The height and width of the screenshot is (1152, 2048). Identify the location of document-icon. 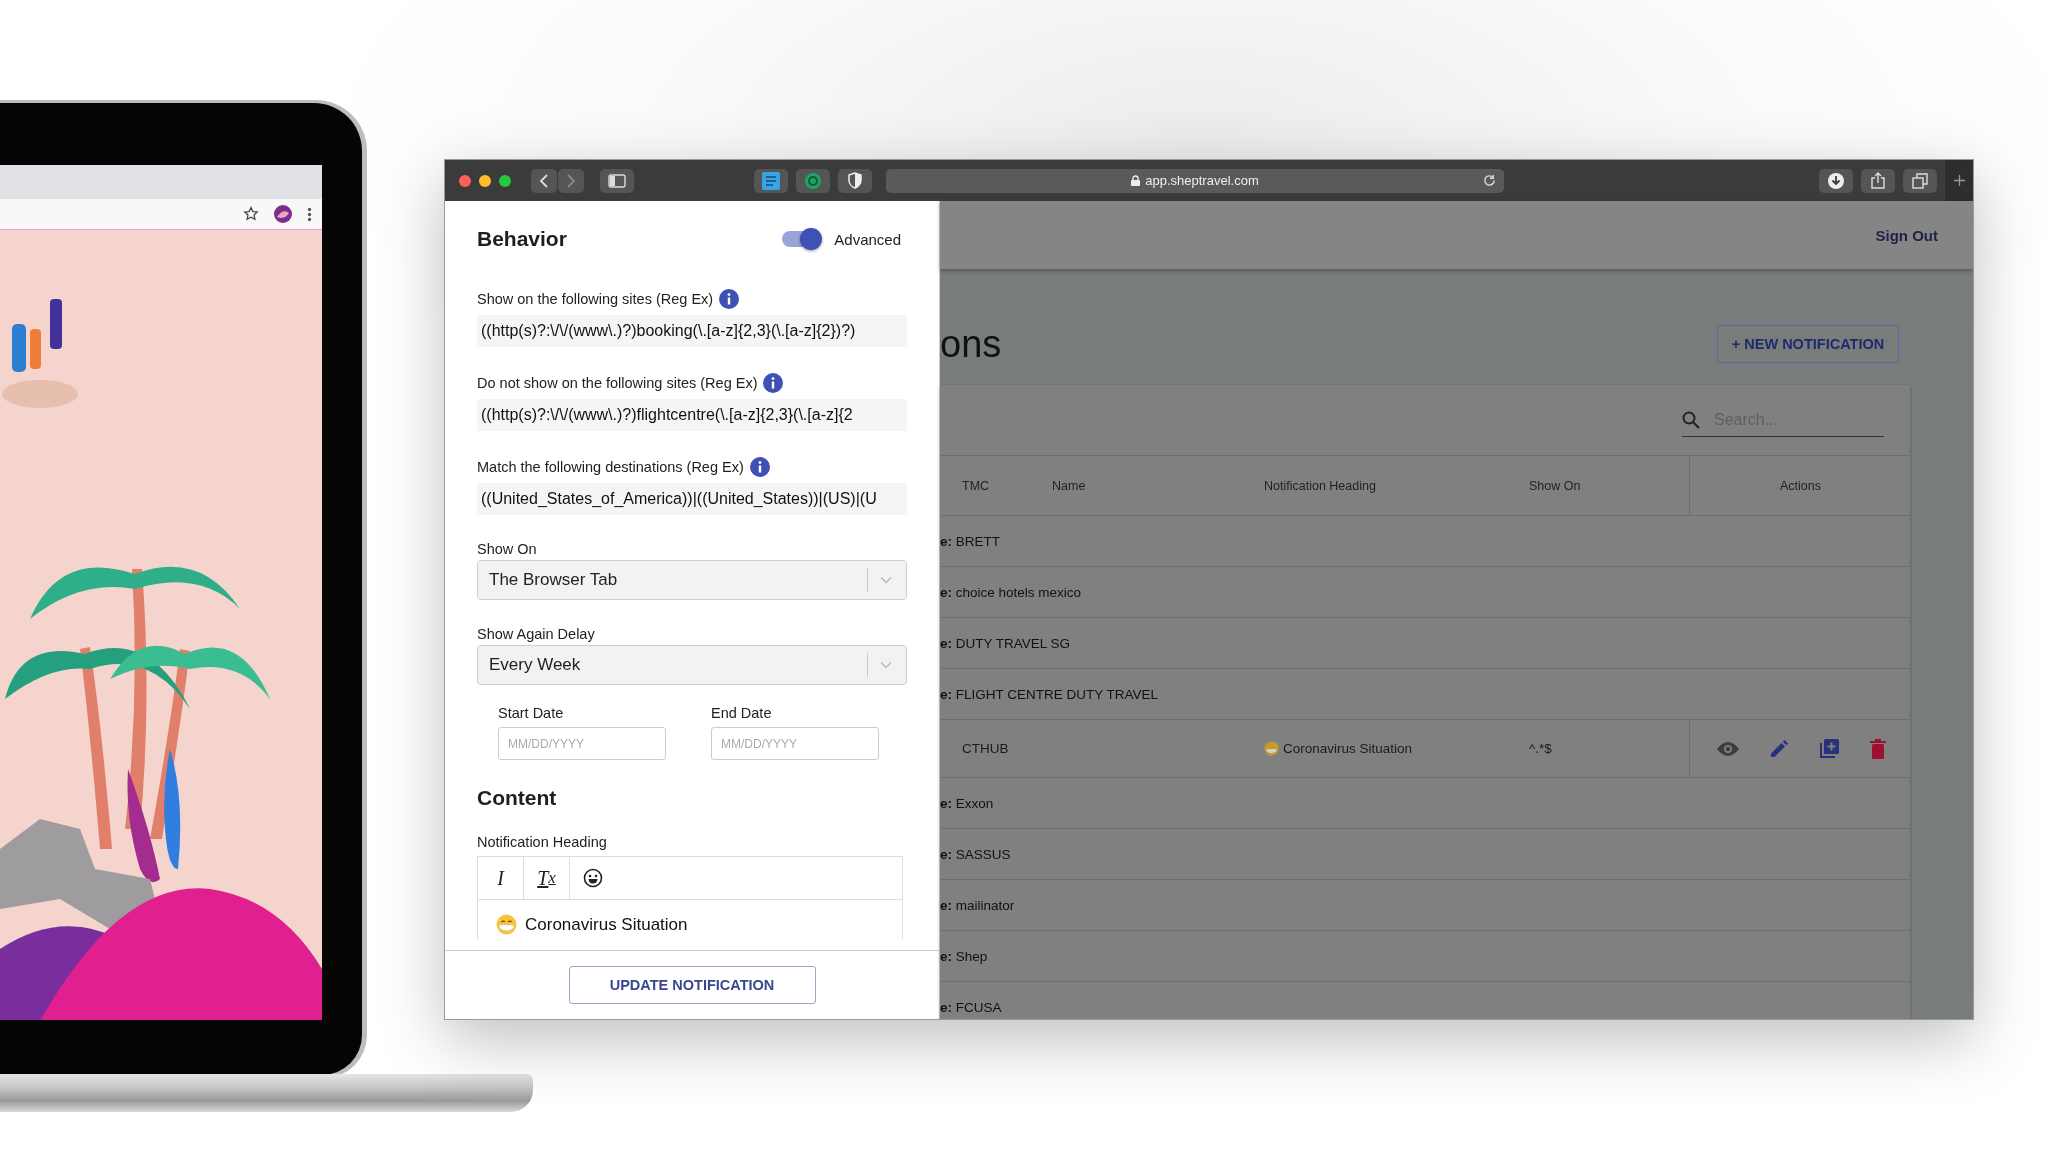
(771, 180).